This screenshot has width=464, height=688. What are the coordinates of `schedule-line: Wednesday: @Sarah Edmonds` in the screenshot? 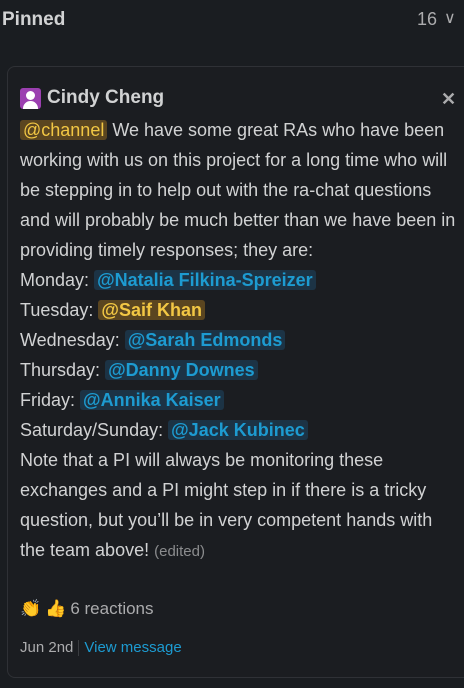 It's located at (240, 340).